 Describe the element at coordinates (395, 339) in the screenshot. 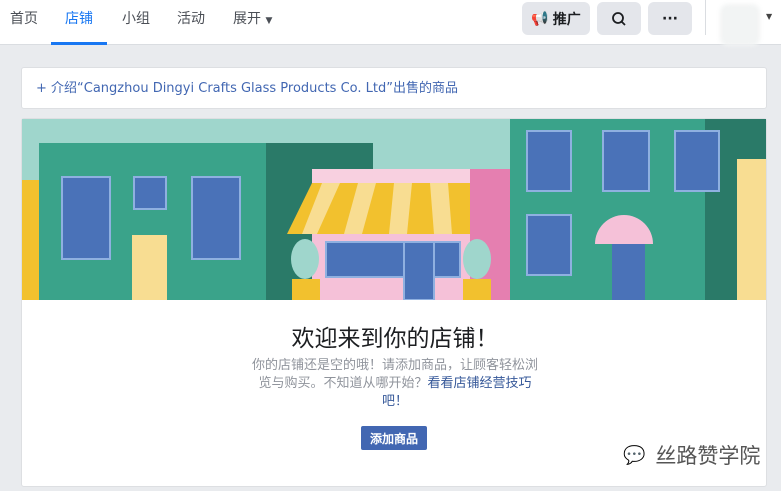

I see `shop-welcome-title: 欢迎来到你的店铺！` at that location.